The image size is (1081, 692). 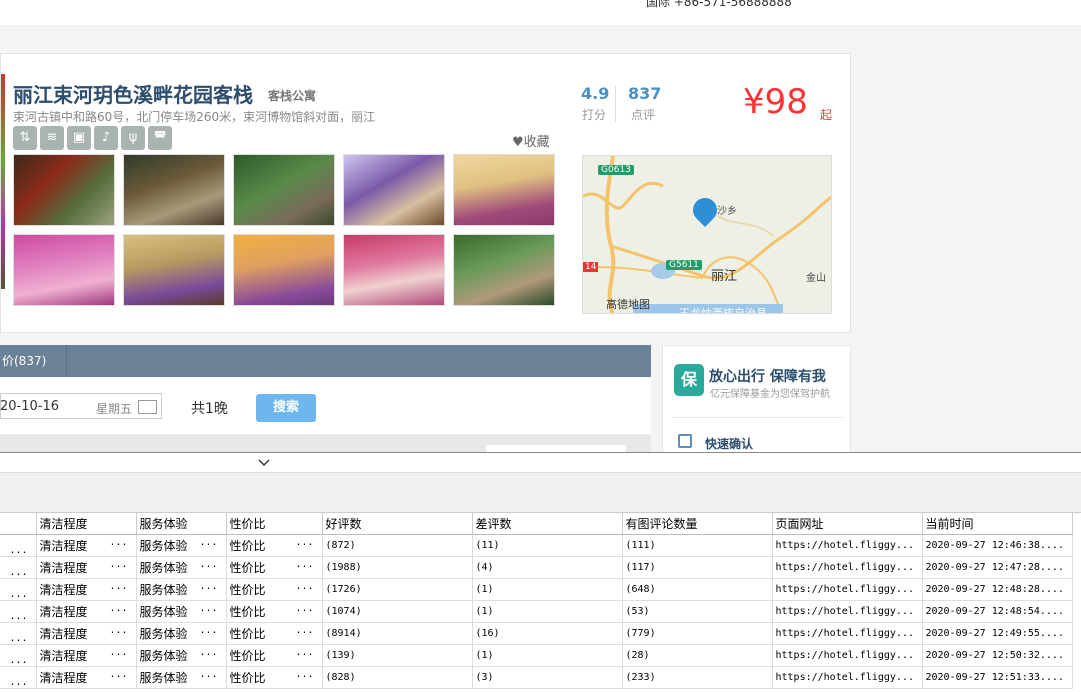 What do you see at coordinates (3, 181) in the screenshot?
I see `prev-photo-strip` at bounding box center [3, 181].